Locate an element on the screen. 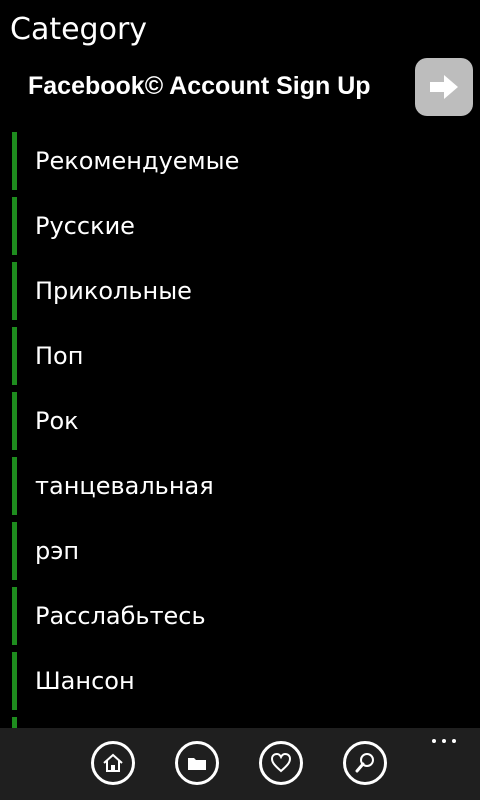 This screenshot has width=480, height=800. banner-text: Facebook© Account Sign Up is located at coordinates (199, 86).